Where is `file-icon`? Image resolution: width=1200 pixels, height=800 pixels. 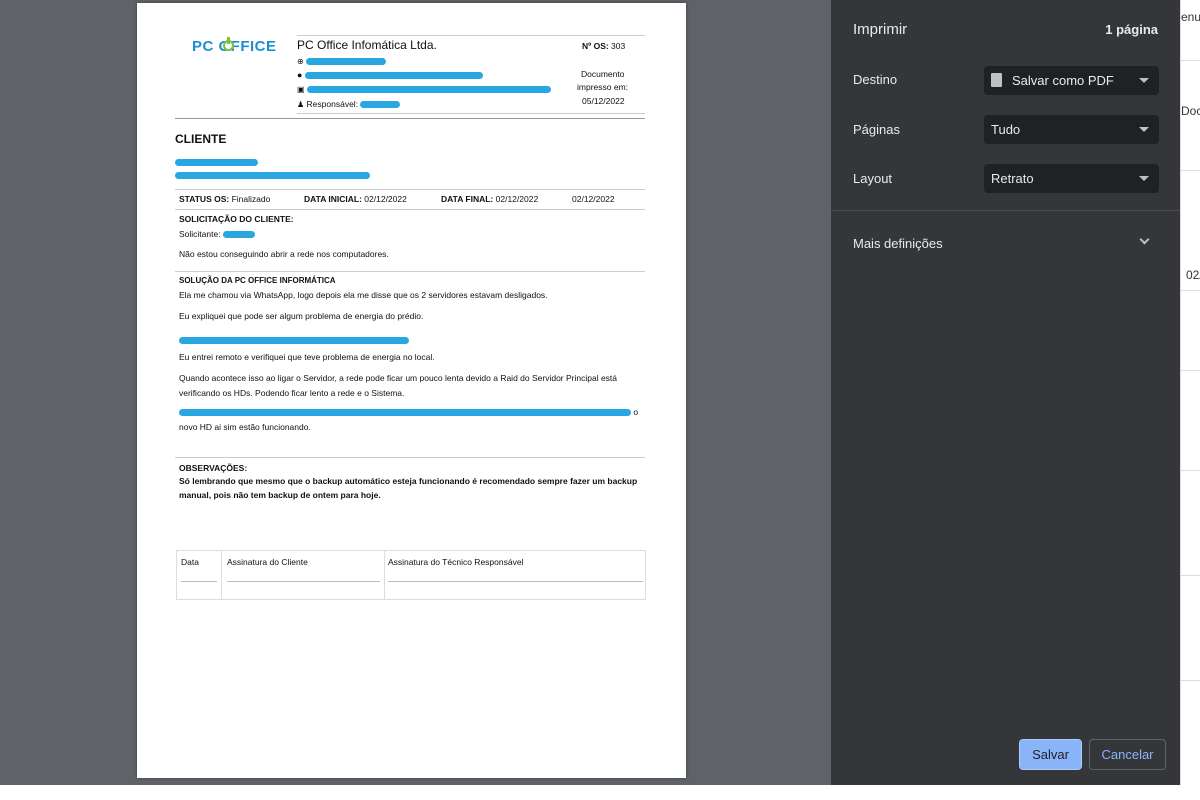
file-icon is located at coordinates (996, 80).